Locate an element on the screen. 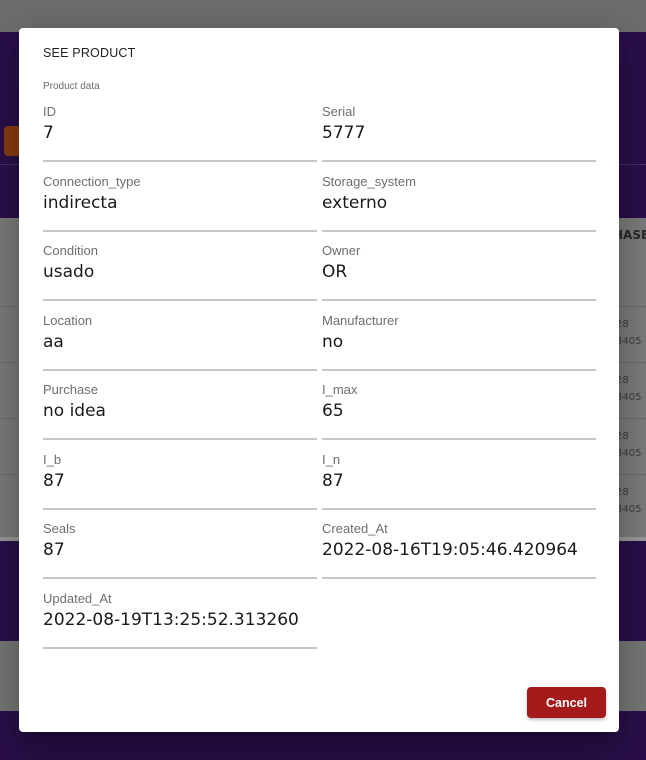 Image resolution: width=646 pixels, height=760 pixels. field-label: Updated_At is located at coordinates (77, 598).